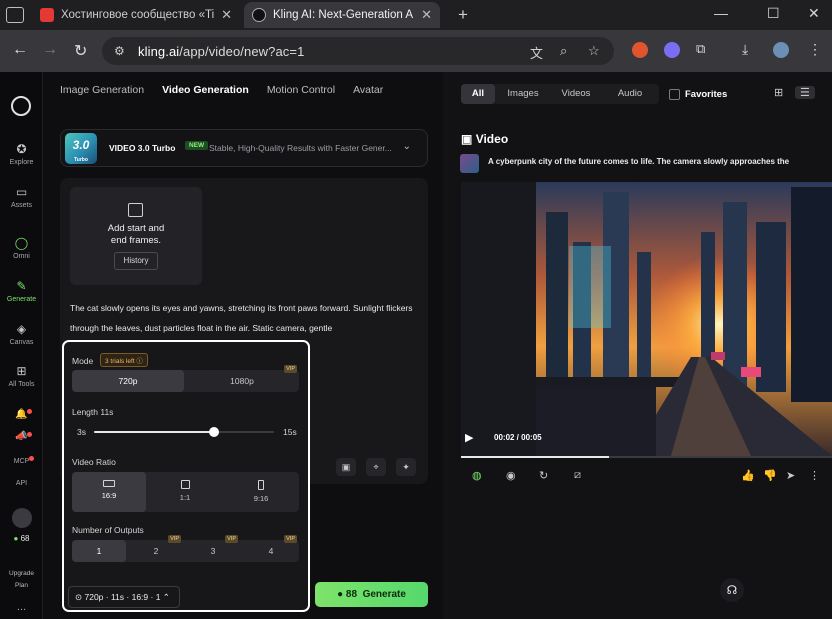 This screenshot has height=619, width=832. Describe the element at coordinates (485, 139) in the screenshot. I see `section-title: ▣ Video` at that location.